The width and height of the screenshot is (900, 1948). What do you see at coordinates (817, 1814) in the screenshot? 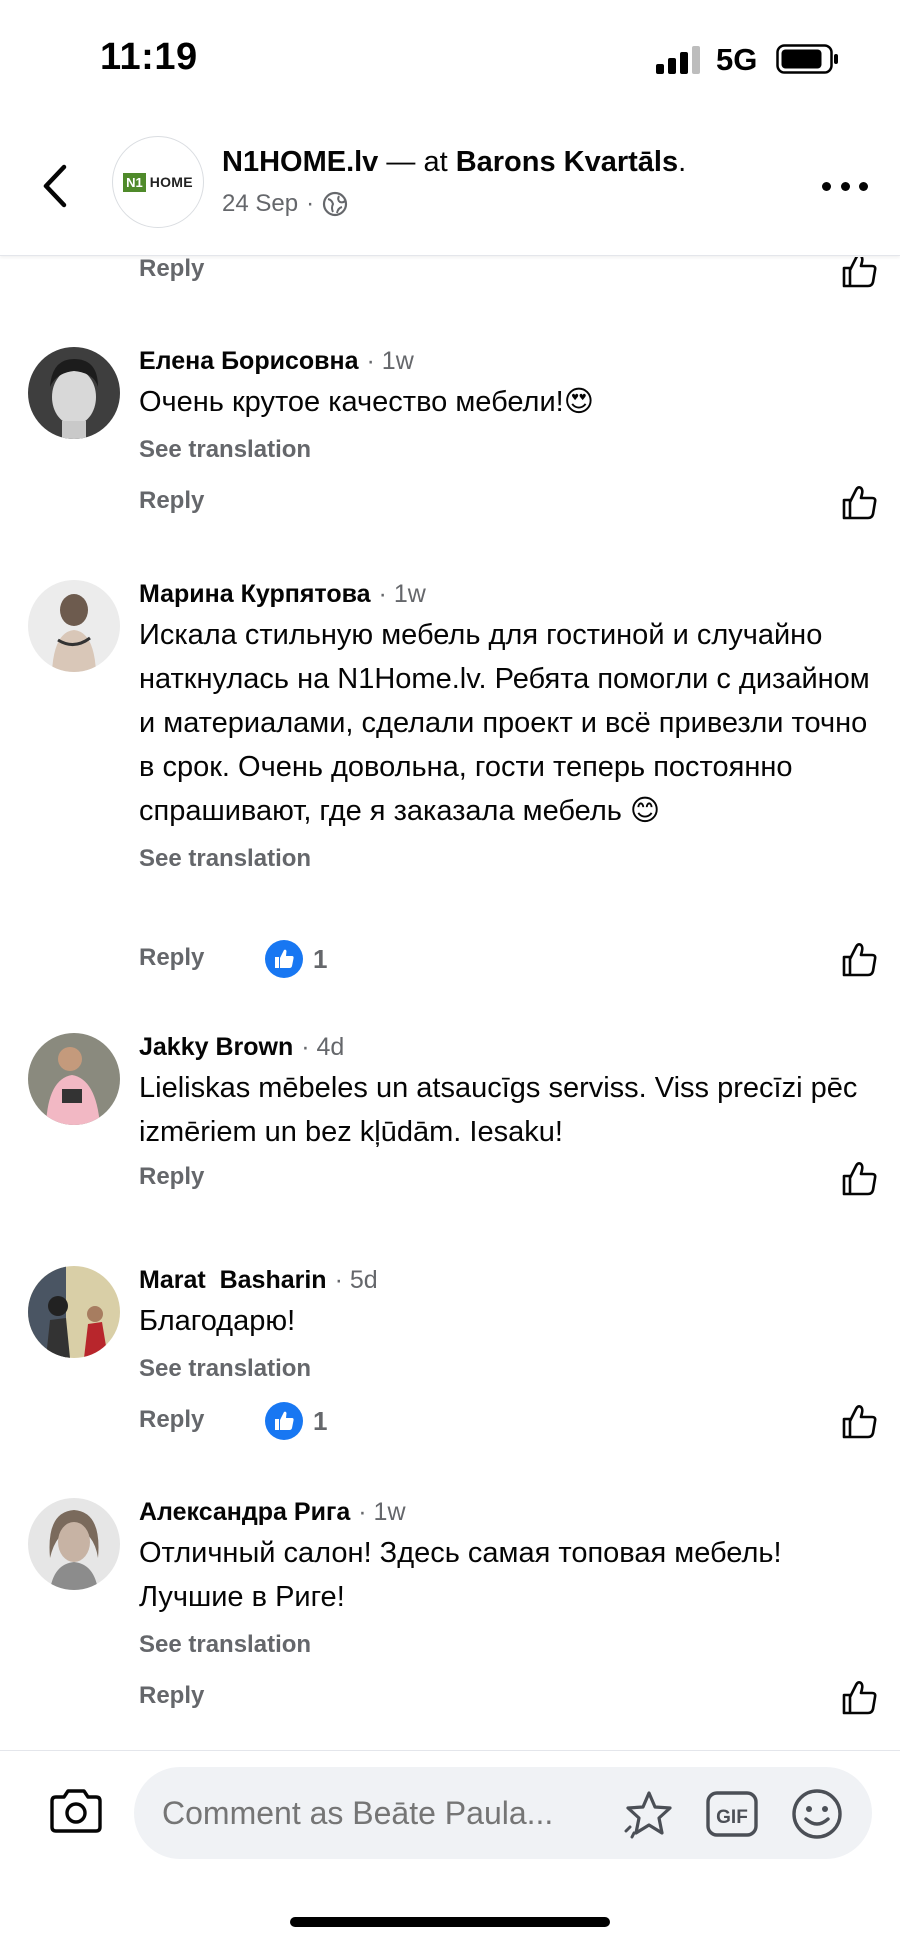
I see `emoji-icon` at bounding box center [817, 1814].